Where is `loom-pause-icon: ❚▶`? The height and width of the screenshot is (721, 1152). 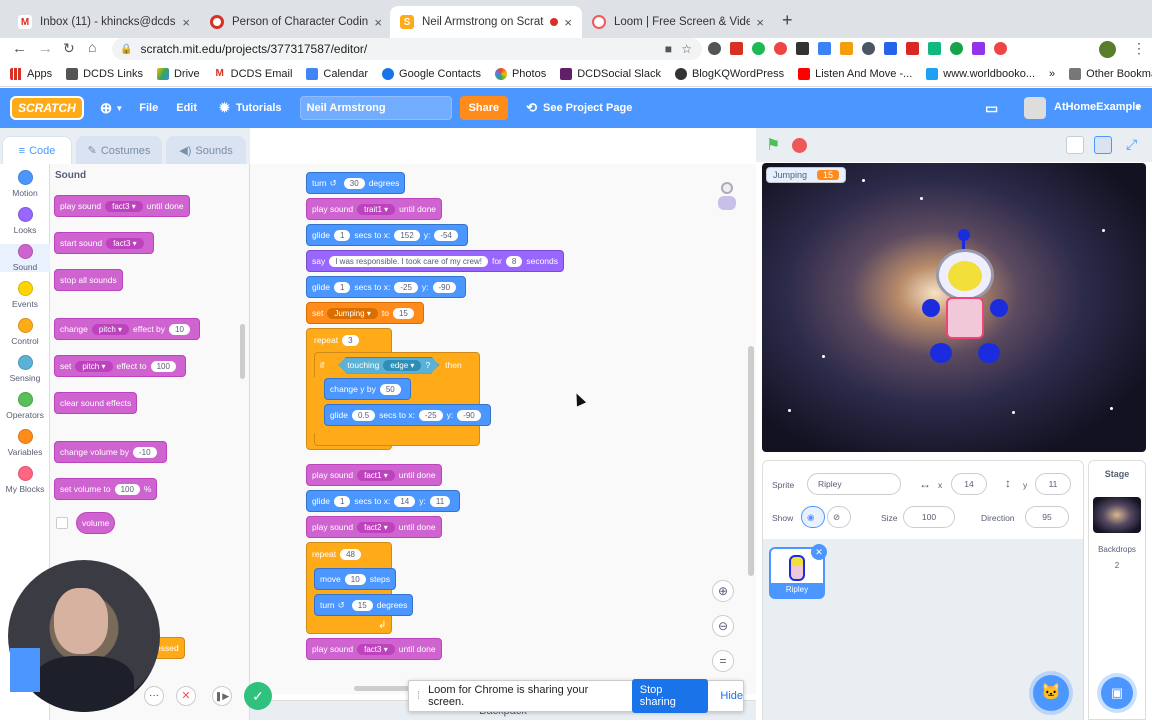 loom-pause-icon: ❚▶ is located at coordinates (222, 696).